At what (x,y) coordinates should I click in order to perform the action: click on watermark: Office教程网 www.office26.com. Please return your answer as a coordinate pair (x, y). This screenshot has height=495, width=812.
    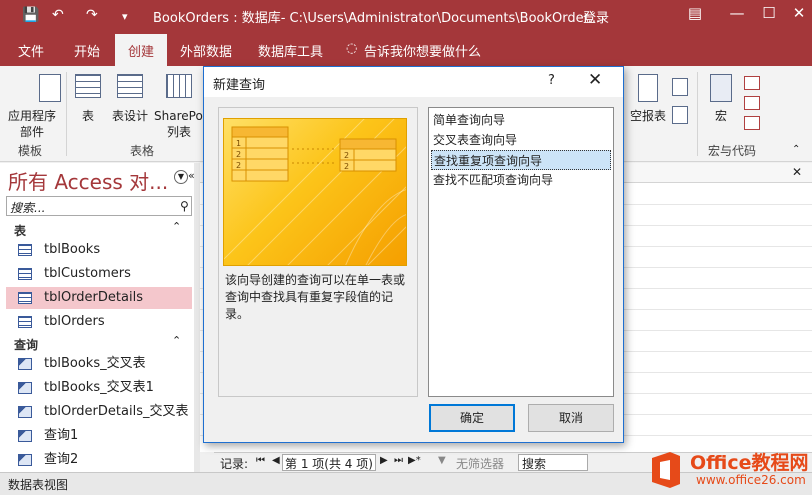
    Looking at the image, I should click on (727, 469).